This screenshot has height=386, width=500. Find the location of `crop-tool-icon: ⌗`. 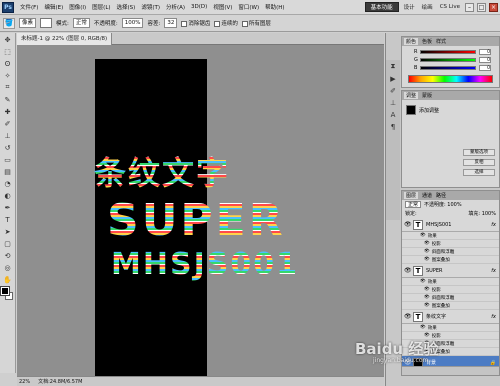

crop-tool-icon: ⌗ is located at coordinates (8, 87).